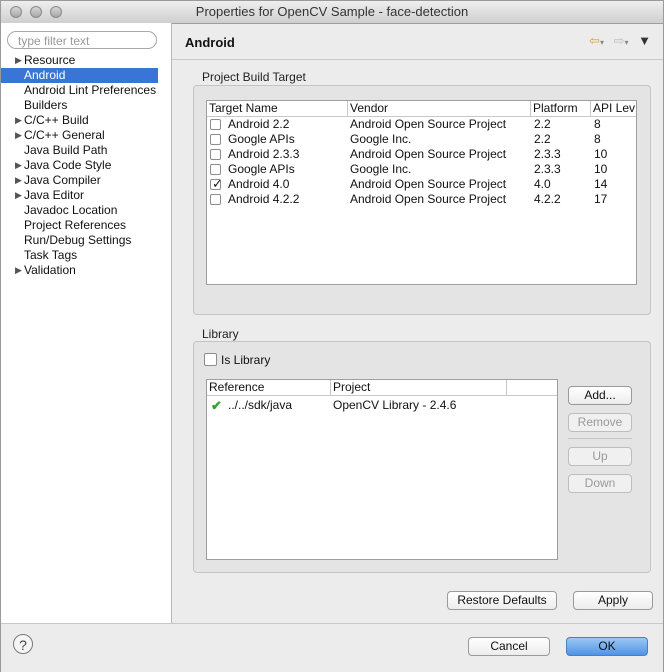  I want to click on sidebar-item-run-debug-settings: Run/Debug Settings, so click(86, 240).